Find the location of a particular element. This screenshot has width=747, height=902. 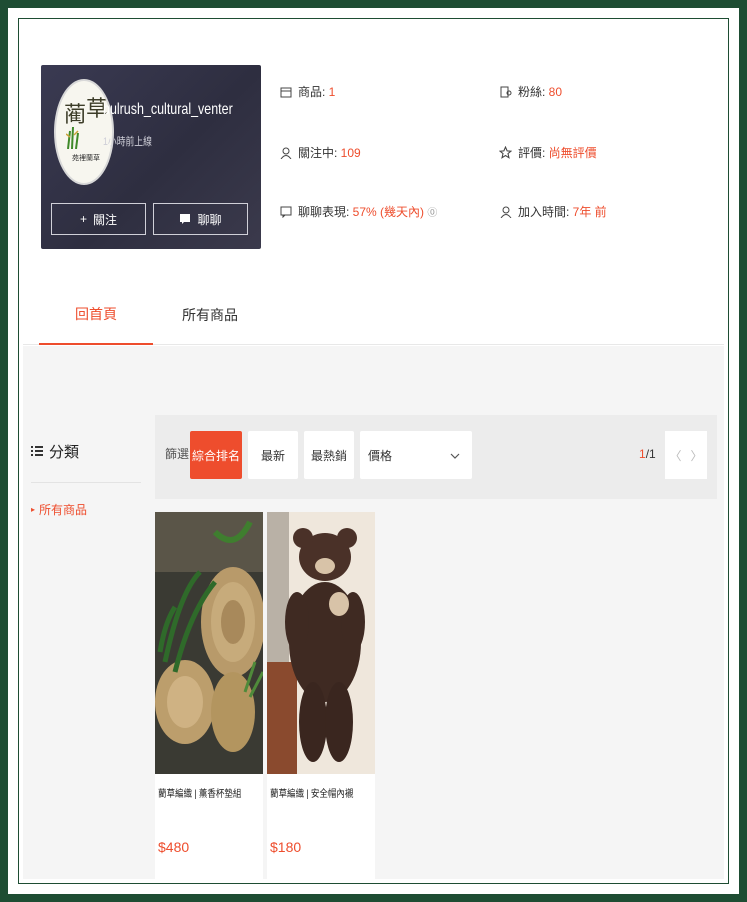

shop-name: bulrush_cultural_venter is located at coordinates (168, 109).